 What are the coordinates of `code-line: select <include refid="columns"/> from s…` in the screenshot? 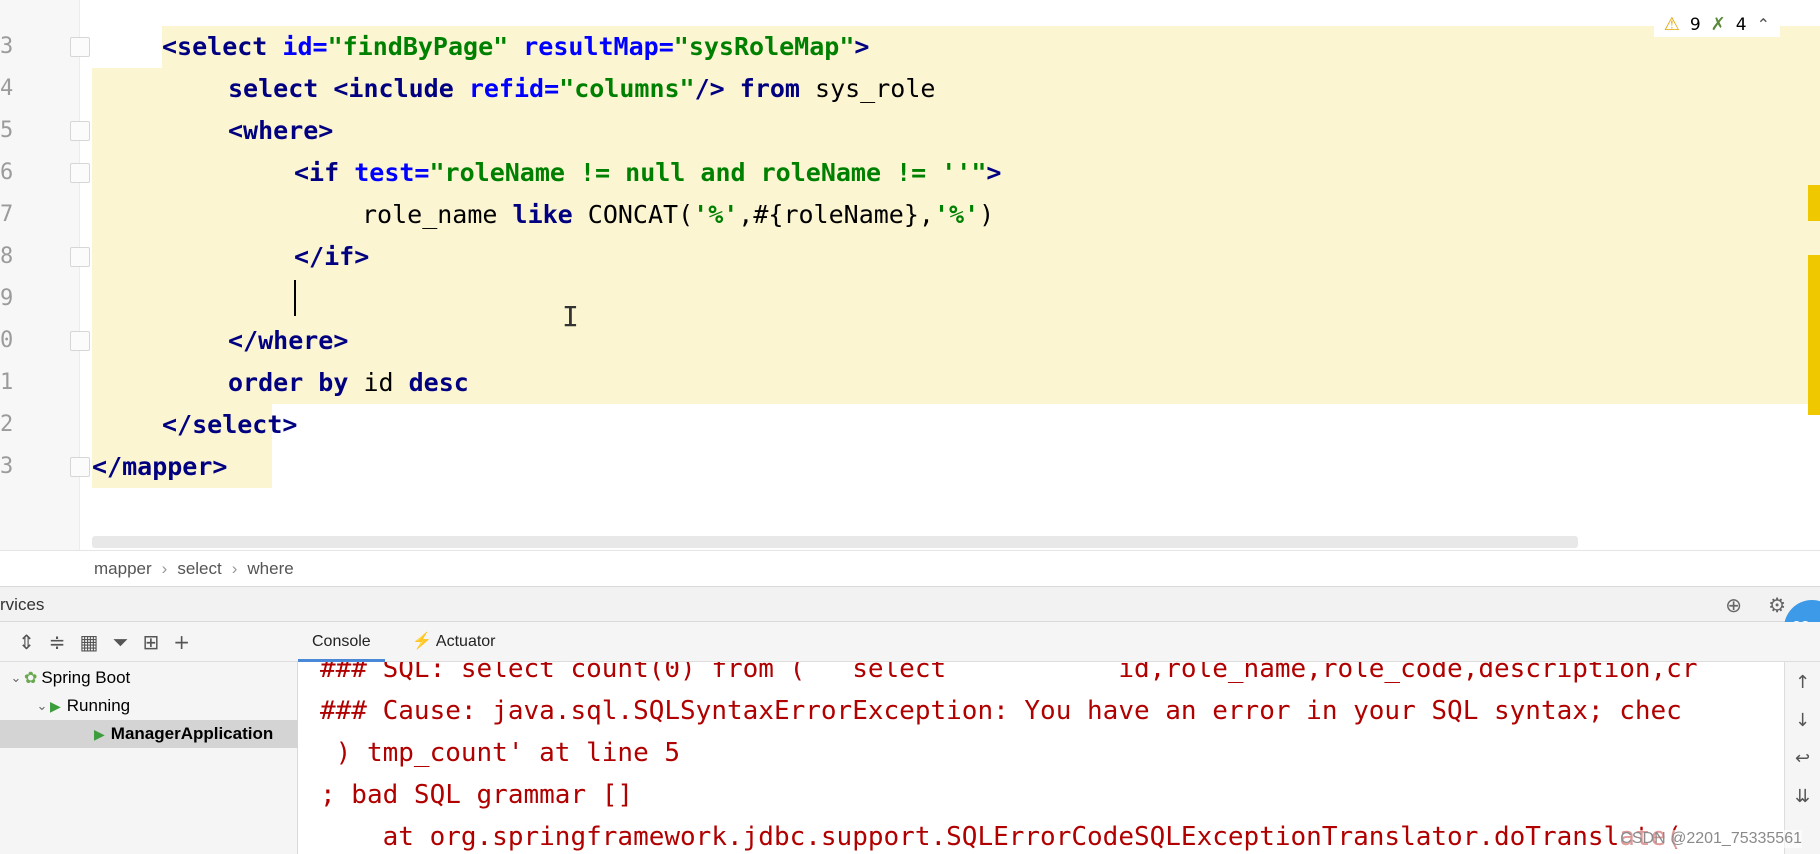 It's located at (581, 89).